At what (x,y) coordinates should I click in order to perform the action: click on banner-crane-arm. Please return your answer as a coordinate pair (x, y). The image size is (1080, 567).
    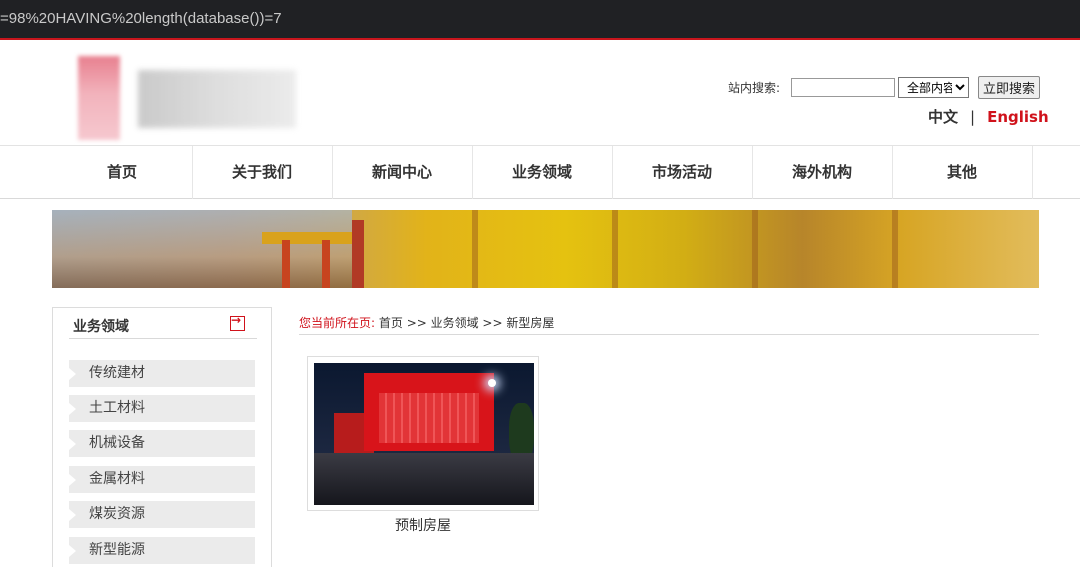
    Looking at the image, I should click on (312, 238).